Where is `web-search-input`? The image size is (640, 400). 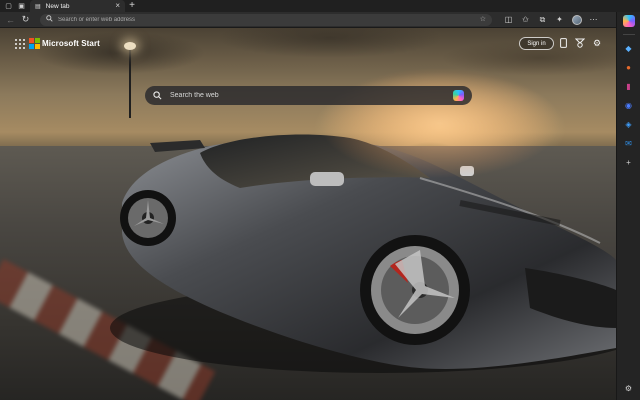 web-search-input is located at coordinates (307, 95).